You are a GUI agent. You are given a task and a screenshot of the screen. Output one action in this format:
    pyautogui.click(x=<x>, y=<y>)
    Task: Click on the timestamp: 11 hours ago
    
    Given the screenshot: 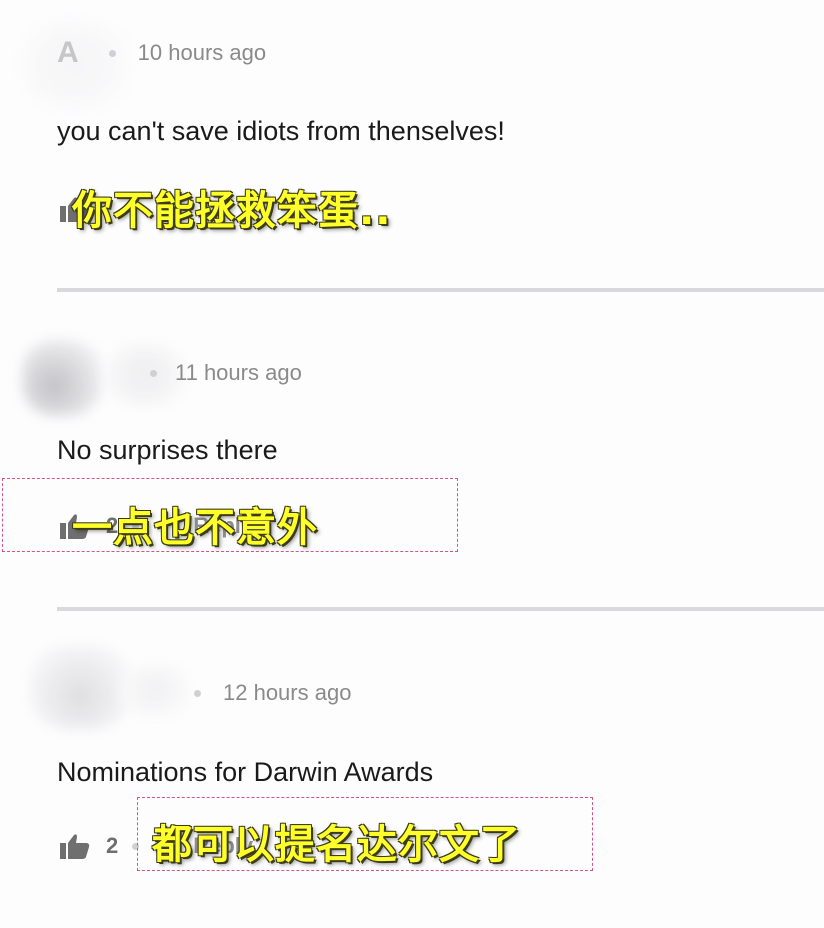 What is the action you would take?
    pyautogui.click(x=238, y=373)
    